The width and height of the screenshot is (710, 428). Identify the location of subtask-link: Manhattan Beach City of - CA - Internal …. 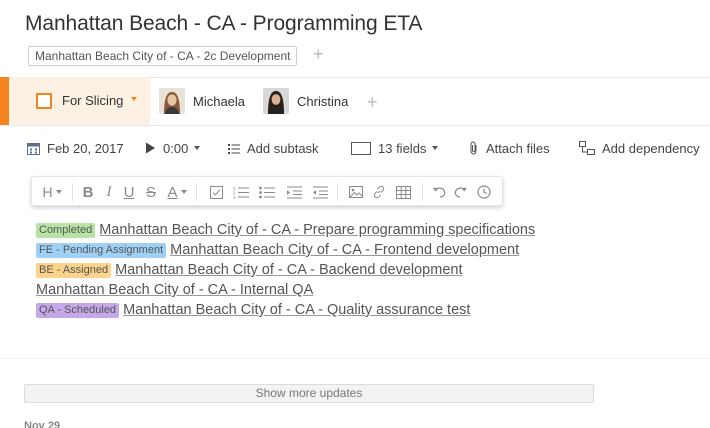
(174, 290).